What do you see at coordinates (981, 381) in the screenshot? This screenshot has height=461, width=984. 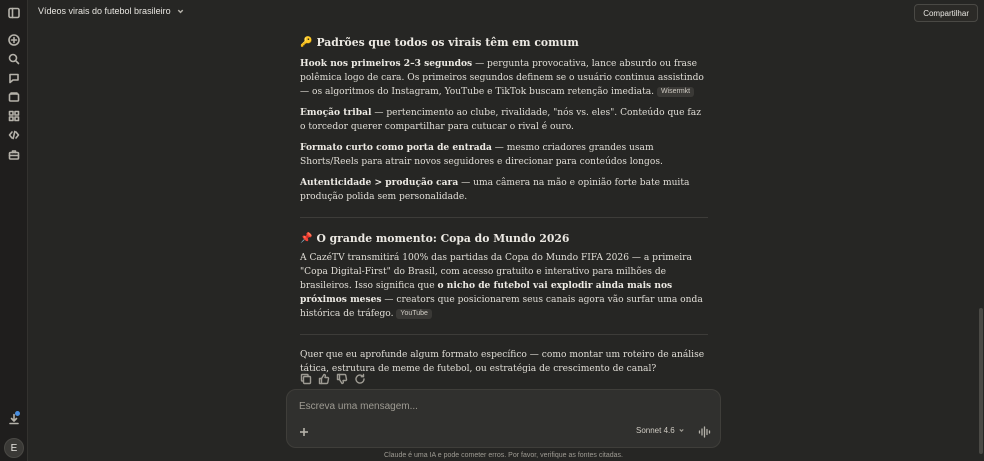 I see `scrollbar` at bounding box center [981, 381].